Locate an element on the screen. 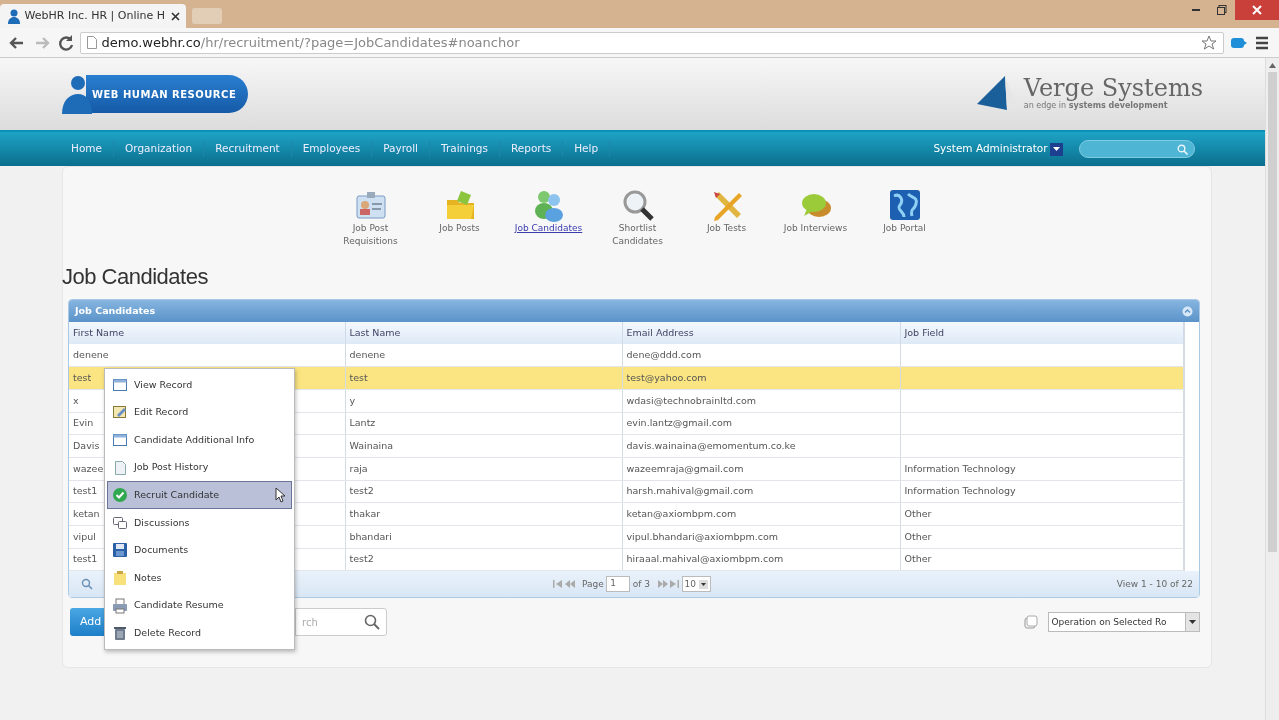 The image size is (1279, 720). module-link: Job Candidates is located at coordinates (548, 229).